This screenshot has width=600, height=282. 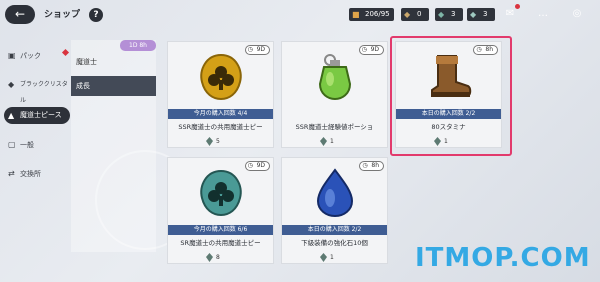 What do you see at coordinates (517, 6) in the screenshot?
I see `mail-notification-dot` at bounding box center [517, 6].